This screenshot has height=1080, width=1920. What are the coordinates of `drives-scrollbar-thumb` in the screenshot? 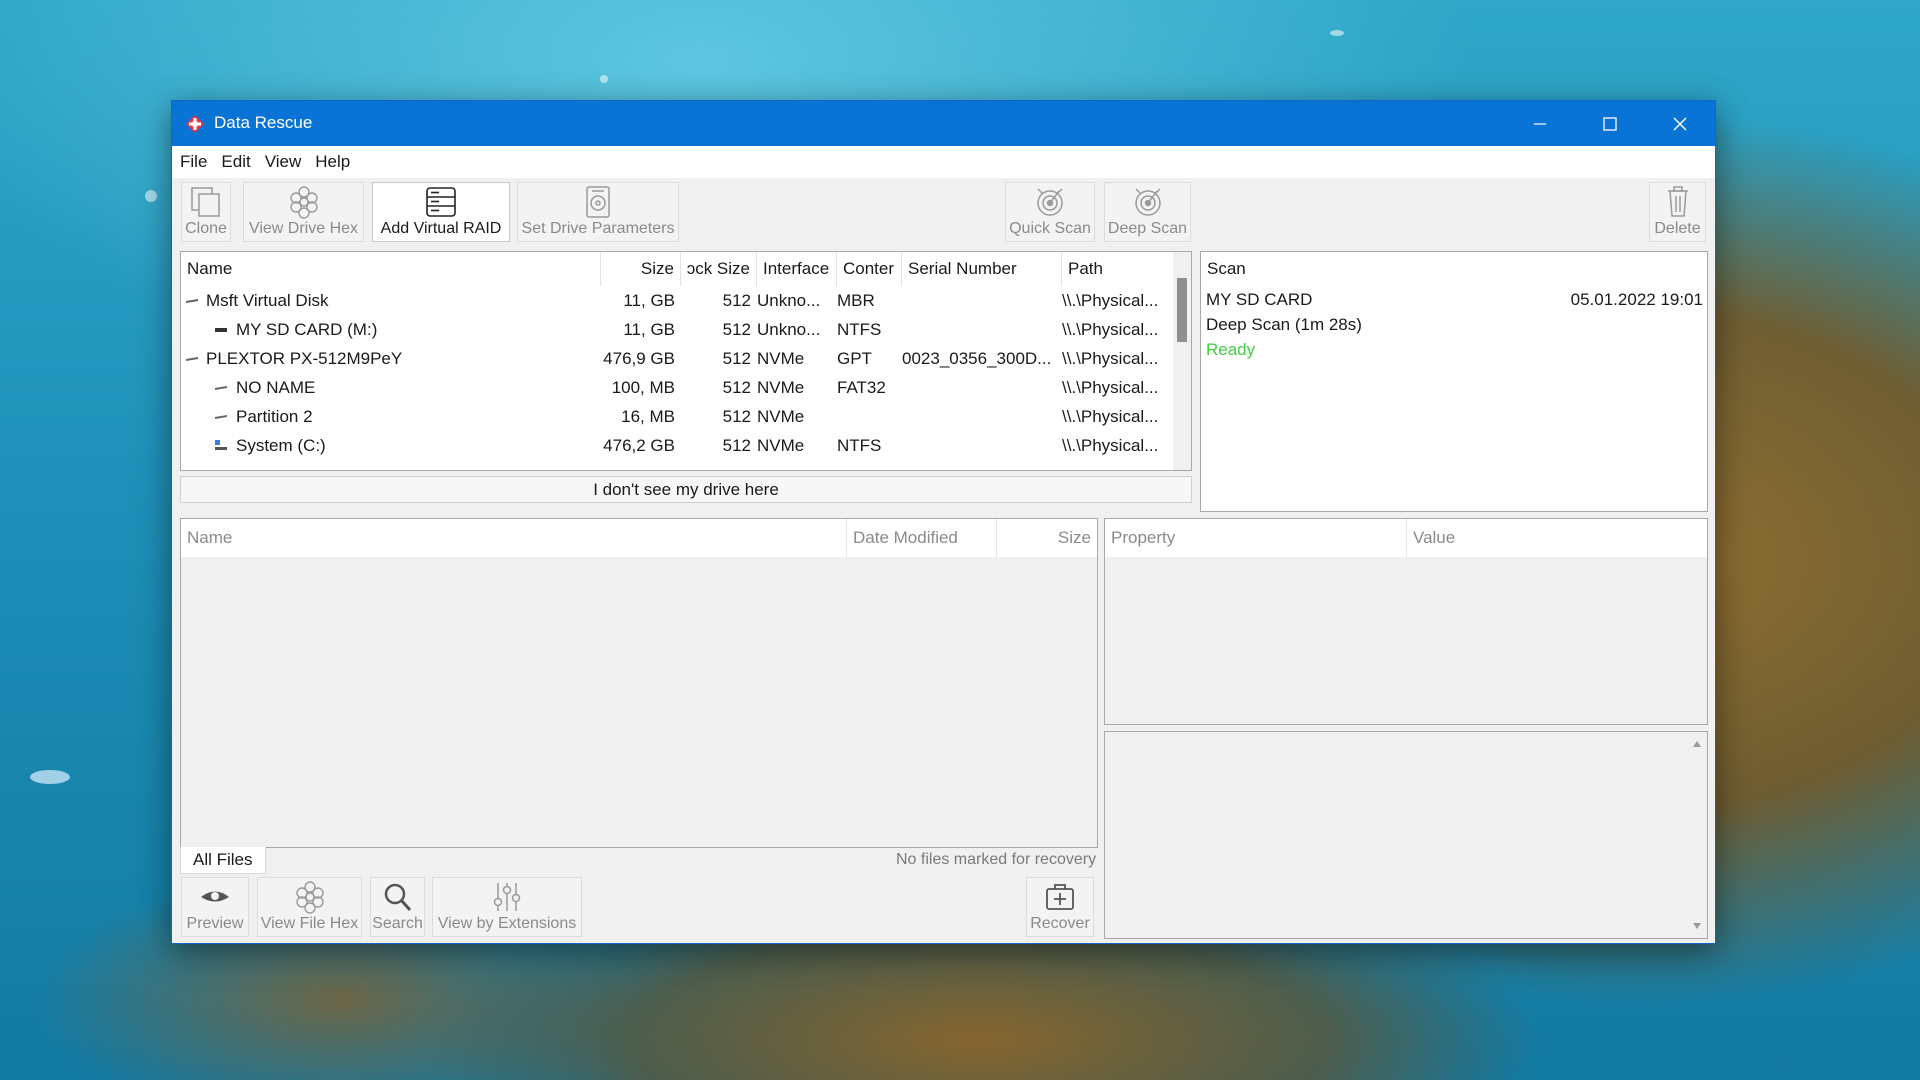 It's located at (1182, 310).